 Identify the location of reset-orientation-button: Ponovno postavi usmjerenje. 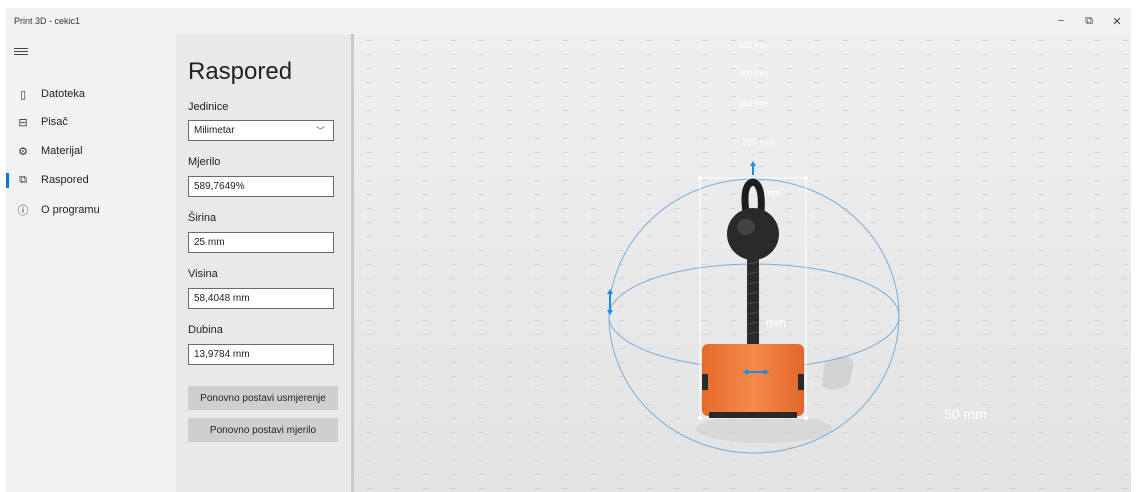
(263, 398).